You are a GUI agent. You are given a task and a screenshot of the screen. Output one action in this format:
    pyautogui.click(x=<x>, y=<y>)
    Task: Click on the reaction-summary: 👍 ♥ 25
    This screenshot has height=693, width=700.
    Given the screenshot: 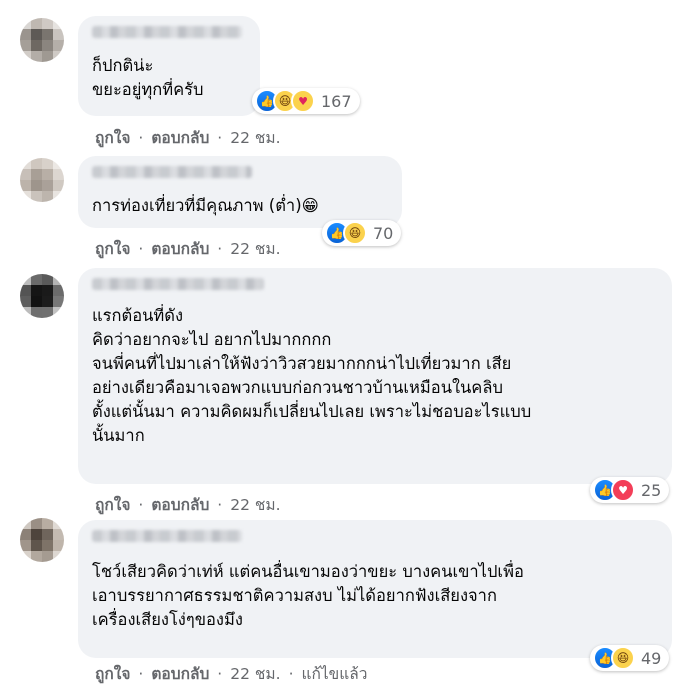 What is the action you would take?
    pyautogui.click(x=630, y=490)
    